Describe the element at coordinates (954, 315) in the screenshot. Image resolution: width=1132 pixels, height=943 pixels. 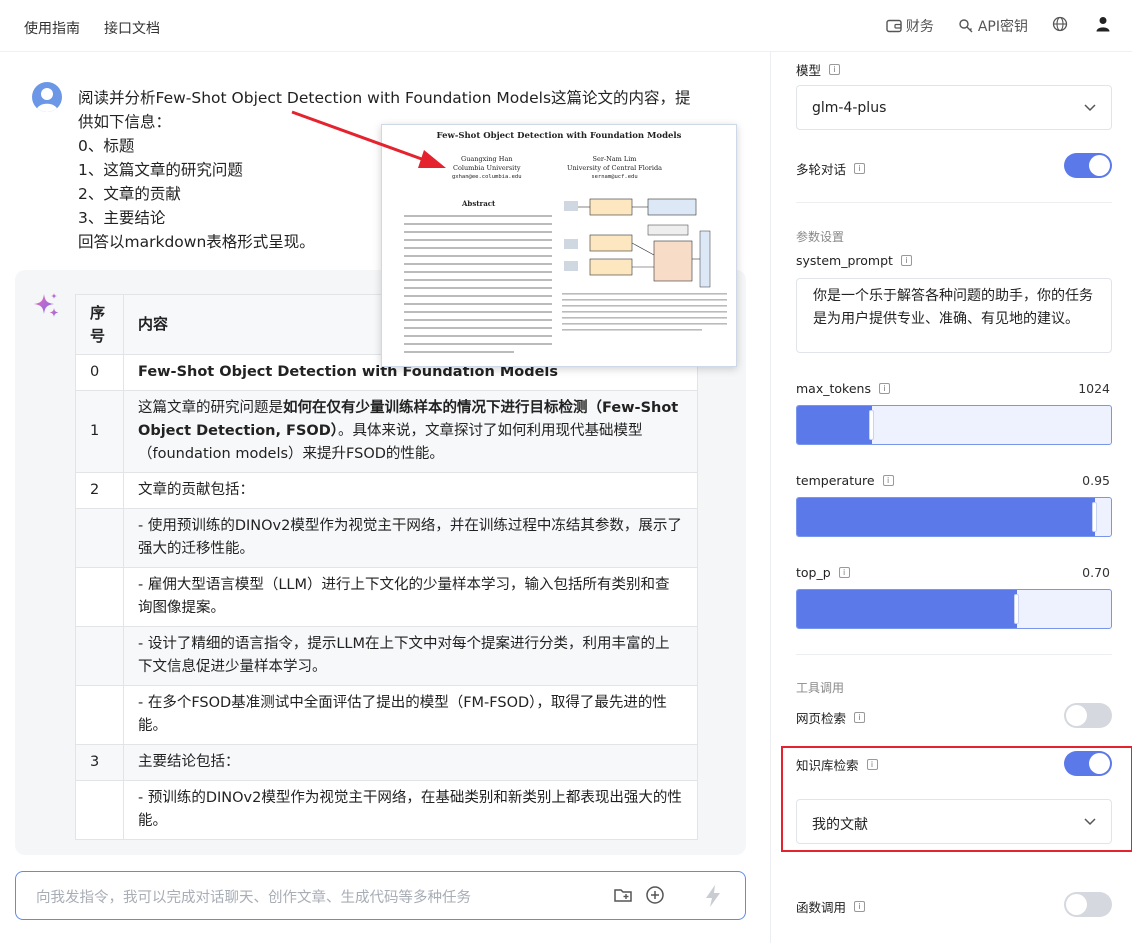
I see `system-prompt-input: 你是一个乐于解答各种问题的助手，你的任务是为用户提供专业、准确、有见地的建议。` at that location.